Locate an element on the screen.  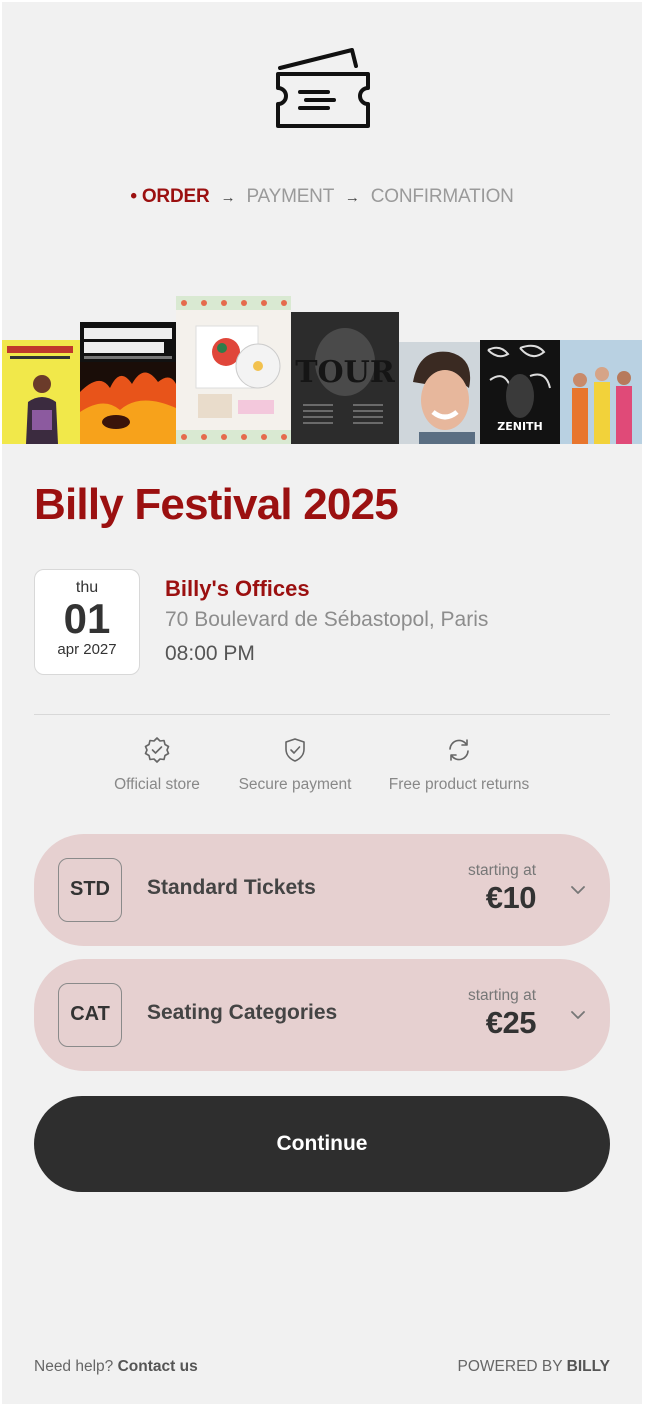
svg-text: ZENITH is located at coordinates (520, 426).